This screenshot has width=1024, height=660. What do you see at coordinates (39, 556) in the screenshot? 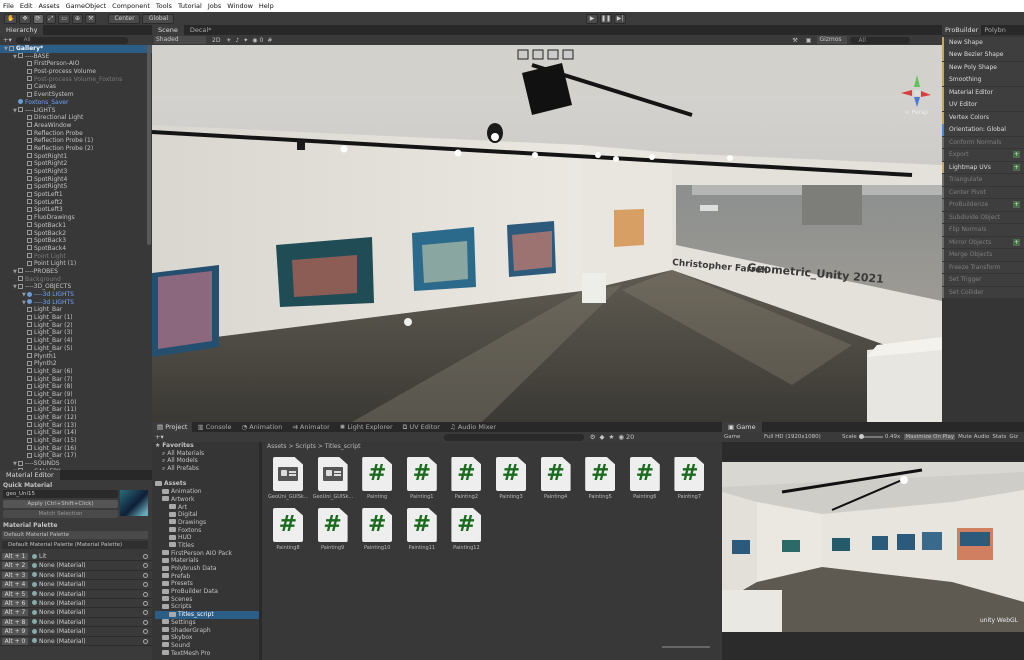
I see `material-slot-field: Lit` at bounding box center [39, 556].